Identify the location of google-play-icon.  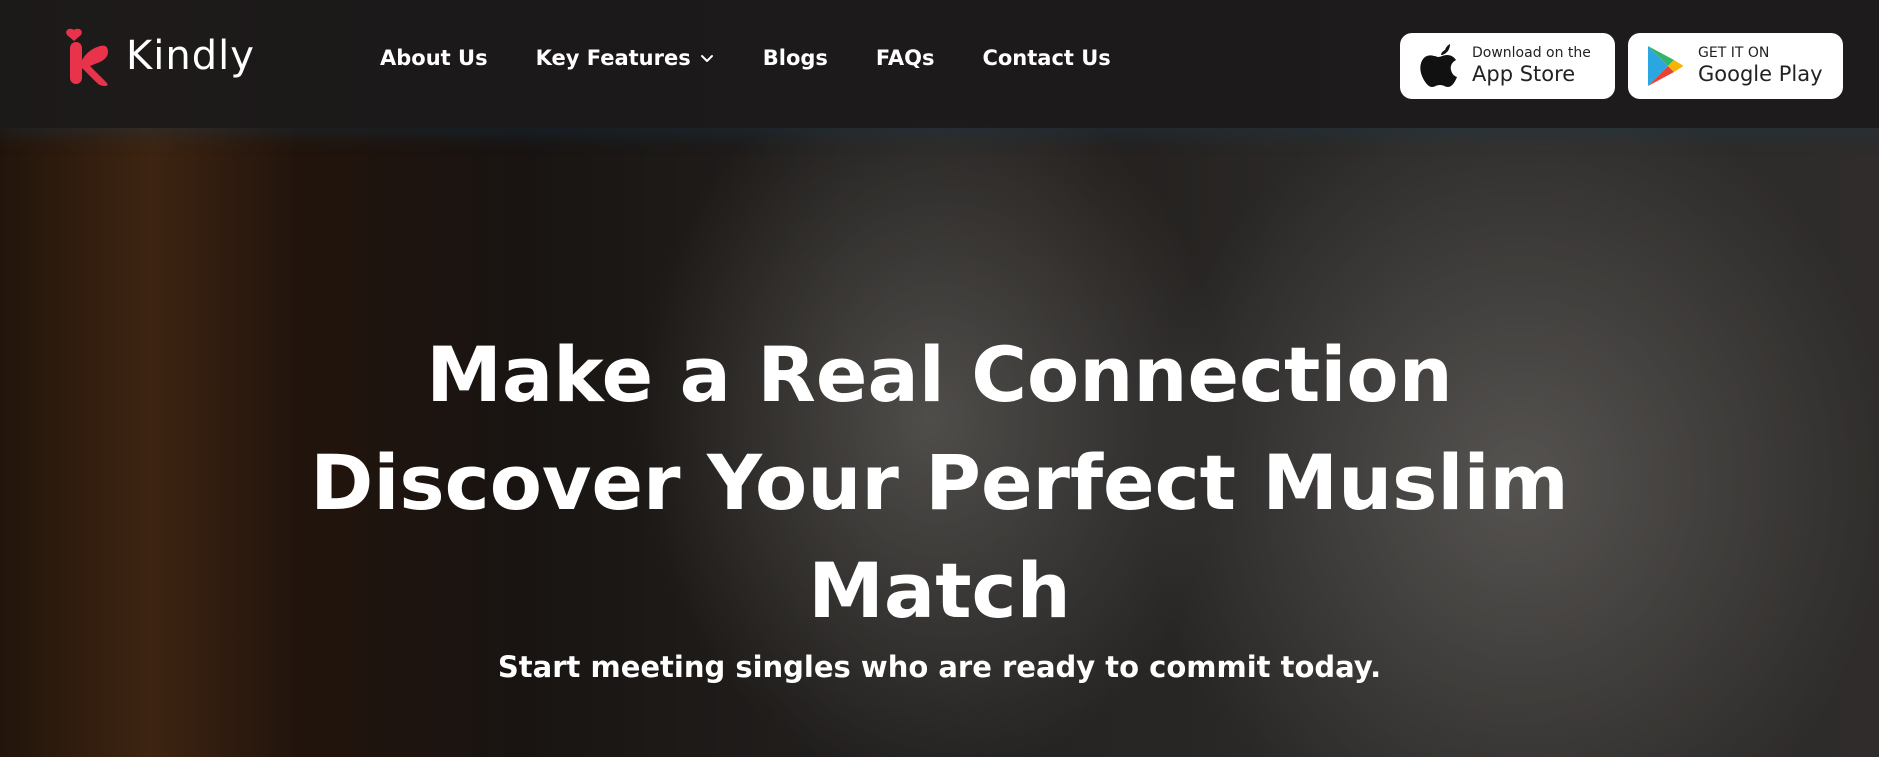
(1665, 66).